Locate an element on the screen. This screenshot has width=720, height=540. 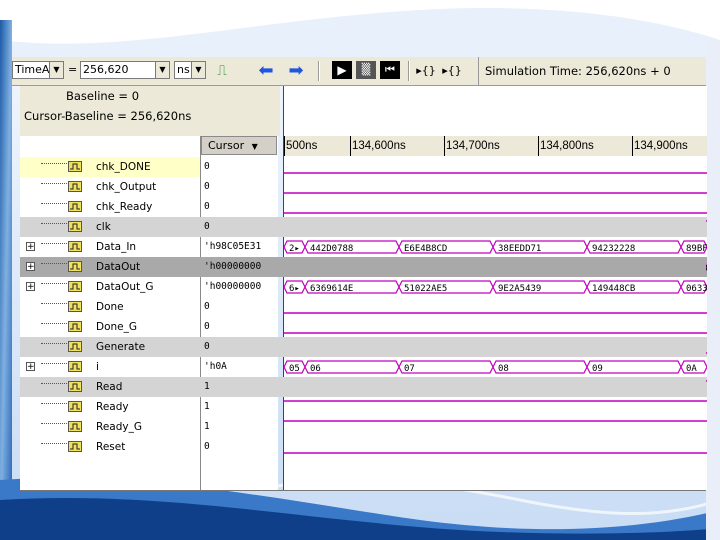
signal-value: 'h98C05E31 is located at coordinates (233, 246).